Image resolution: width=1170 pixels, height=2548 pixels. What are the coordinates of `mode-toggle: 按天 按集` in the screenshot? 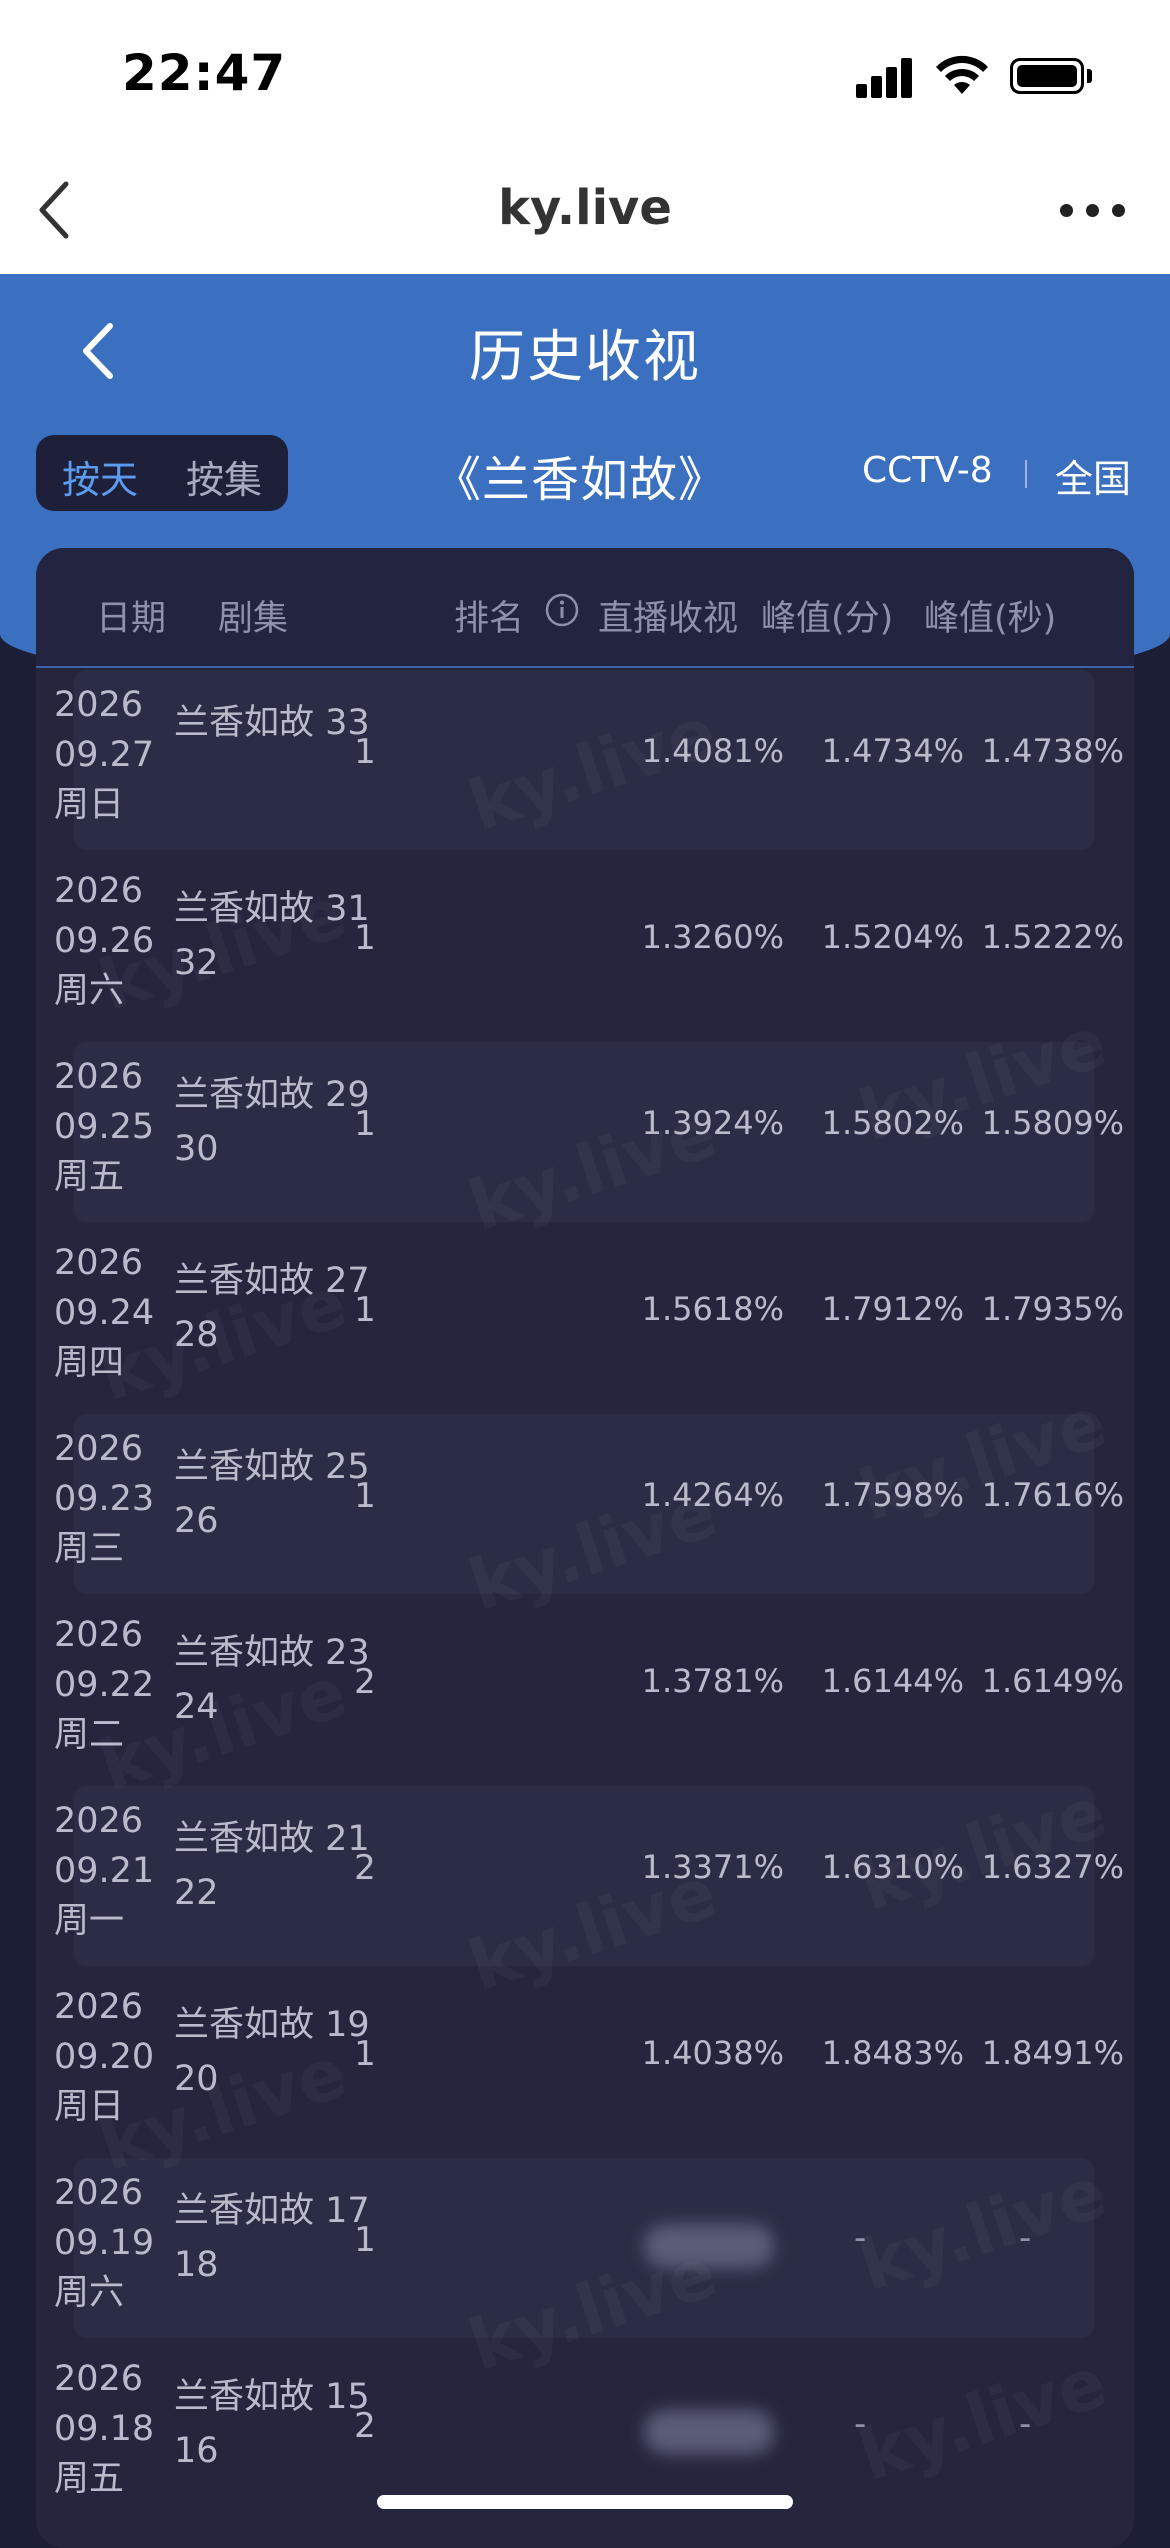 It's located at (162, 473).